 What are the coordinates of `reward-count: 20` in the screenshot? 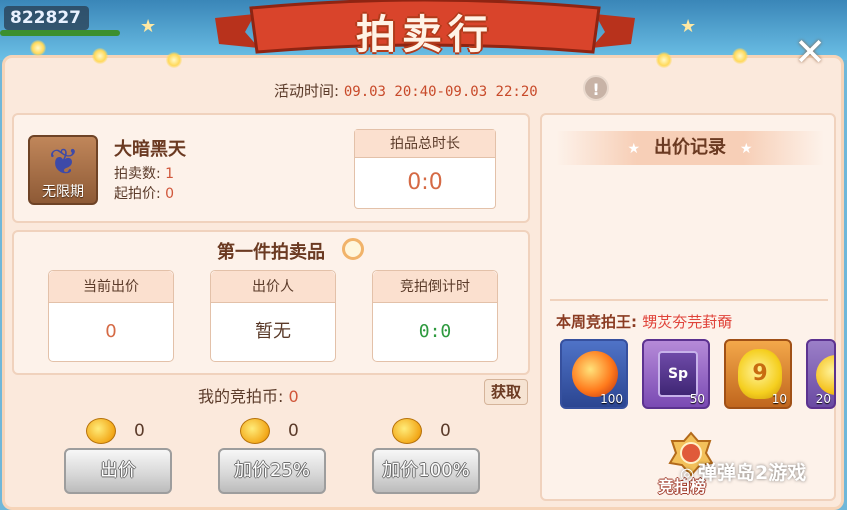 It's located at (823, 399).